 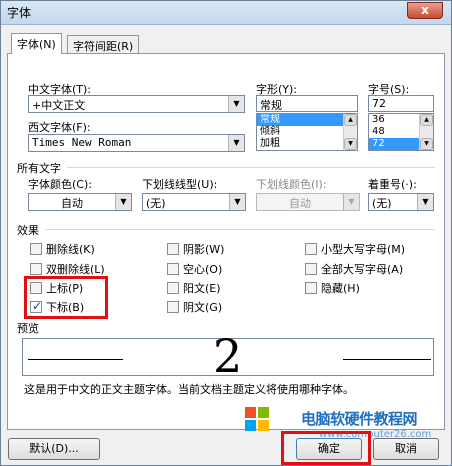 I want to click on hidden-label: 隐藏(H), so click(x=340, y=288).